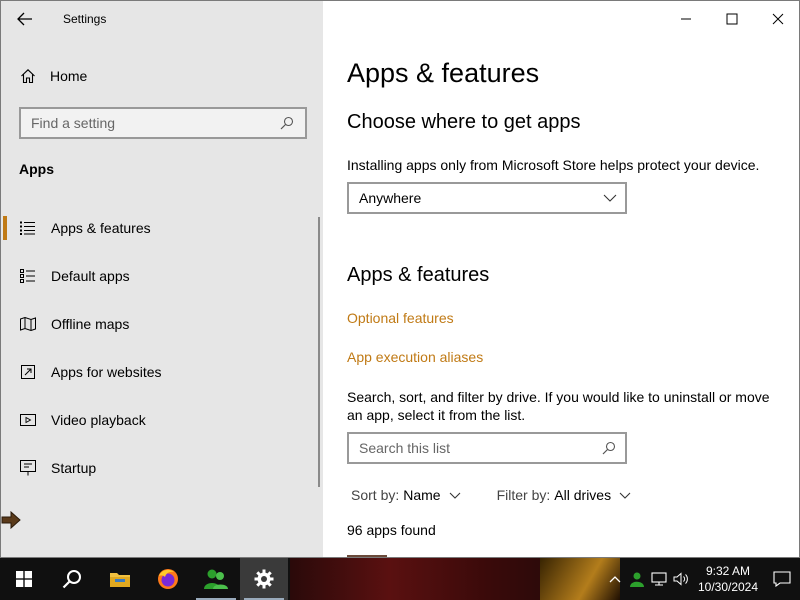  I want to click on sidebar-section-apps: Apps, so click(36, 169).